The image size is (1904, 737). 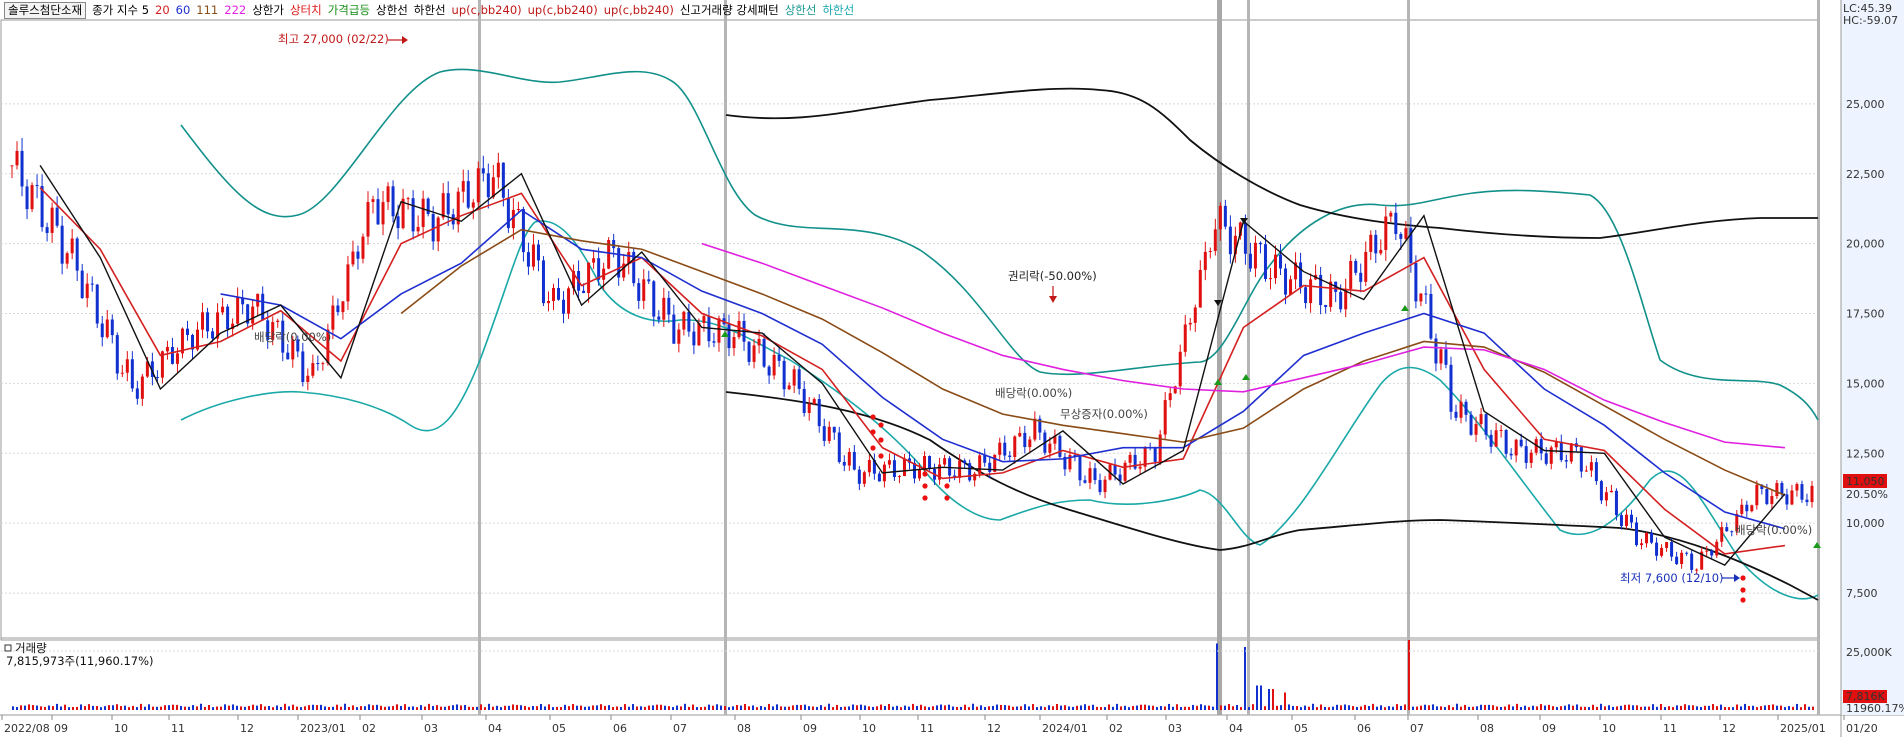 What do you see at coordinates (1175, 728) in the screenshot?
I see `x-label: 03` at bounding box center [1175, 728].